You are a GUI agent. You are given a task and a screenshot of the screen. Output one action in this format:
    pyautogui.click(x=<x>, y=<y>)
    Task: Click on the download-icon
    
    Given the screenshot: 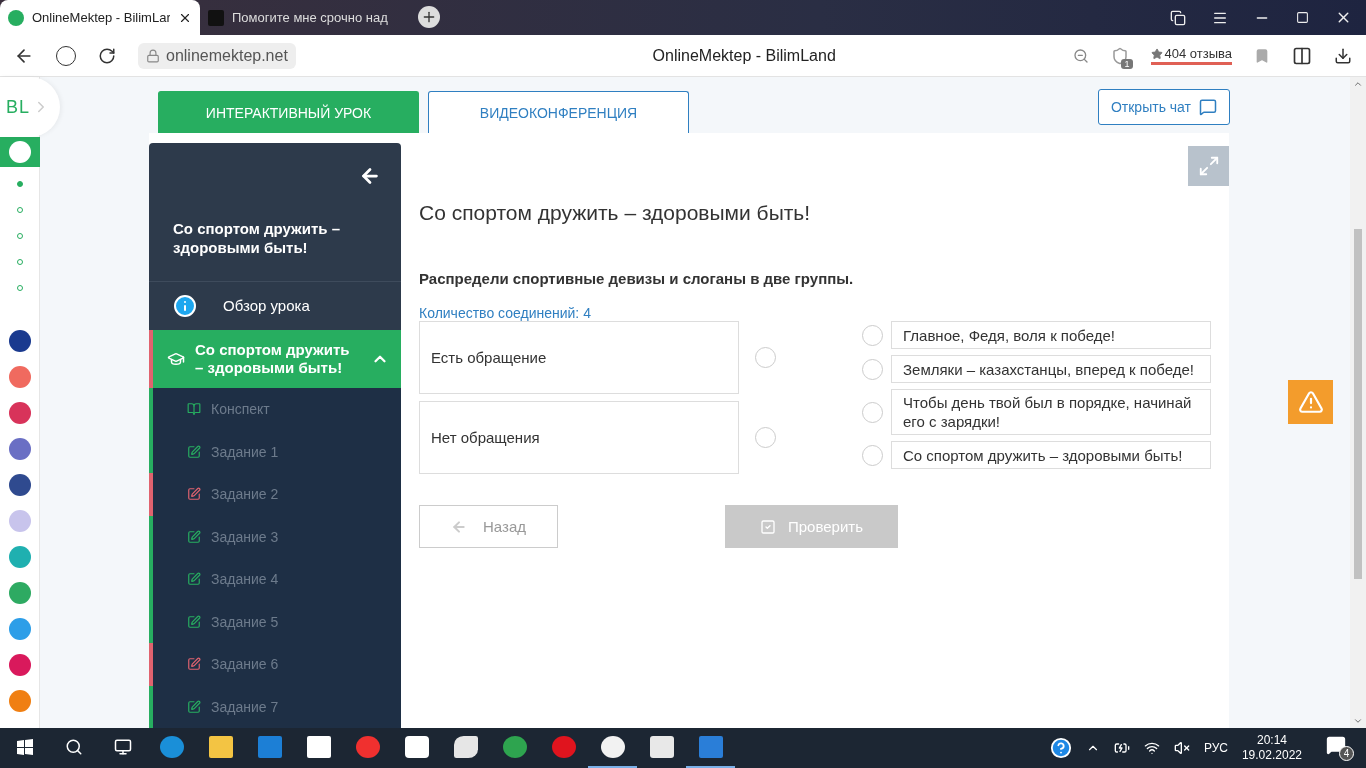 What is the action you would take?
    pyautogui.click(x=1343, y=55)
    